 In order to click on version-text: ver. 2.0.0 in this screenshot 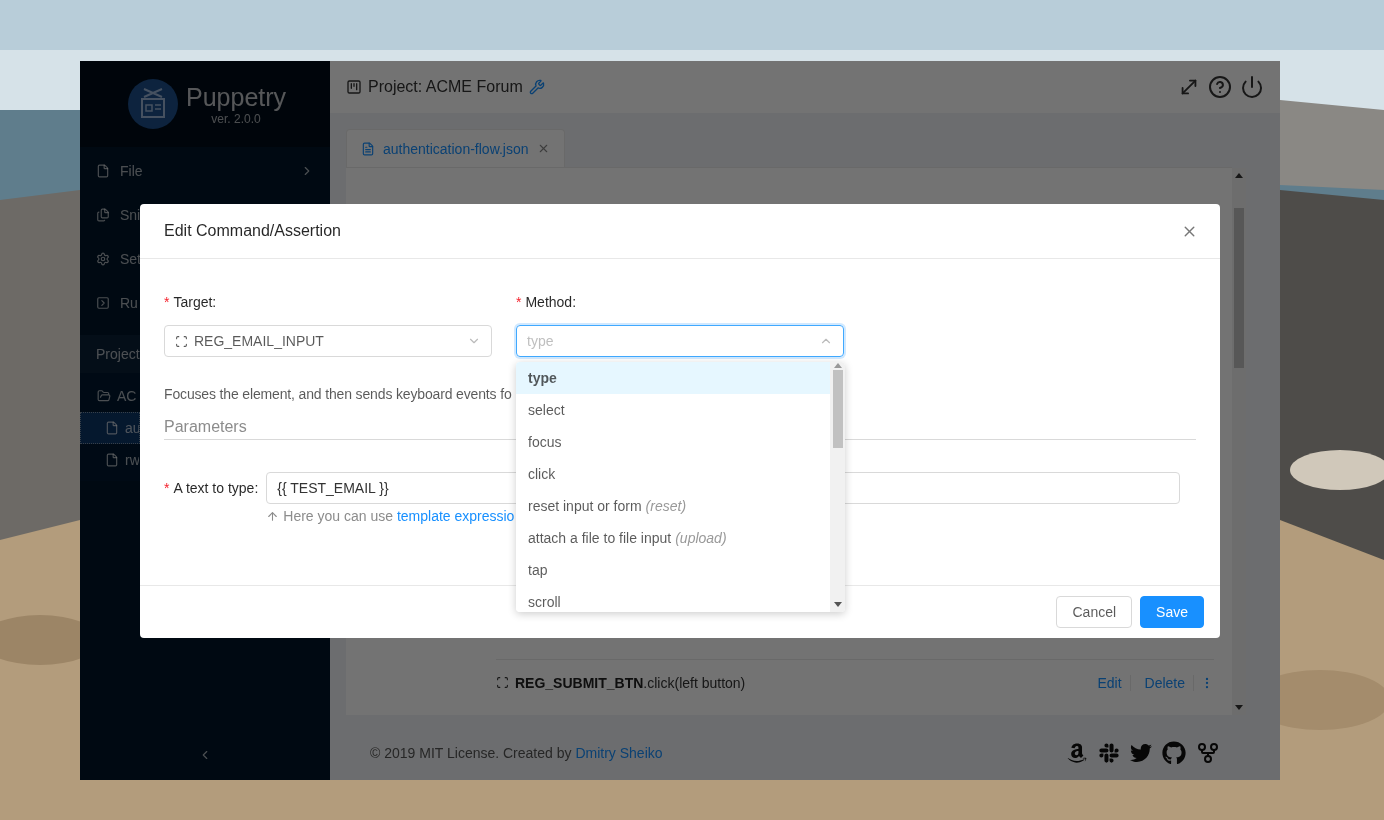, I will do `click(236, 118)`.